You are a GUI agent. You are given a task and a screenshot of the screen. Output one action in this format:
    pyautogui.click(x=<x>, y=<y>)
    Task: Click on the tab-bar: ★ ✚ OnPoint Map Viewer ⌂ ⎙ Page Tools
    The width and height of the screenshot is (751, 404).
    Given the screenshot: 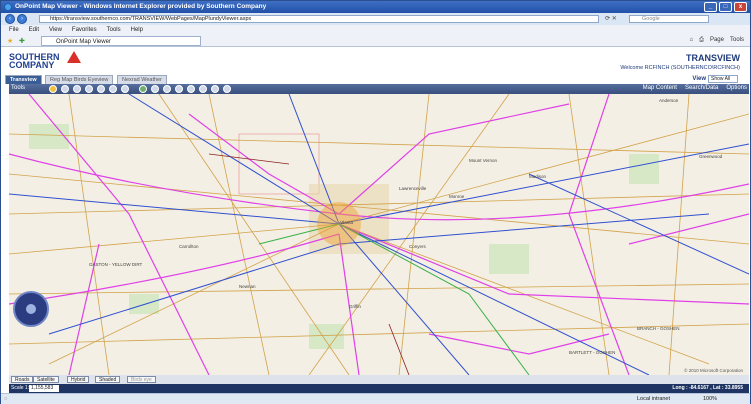 What is the action you would take?
    pyautogui.click(x=375, y=41)
    